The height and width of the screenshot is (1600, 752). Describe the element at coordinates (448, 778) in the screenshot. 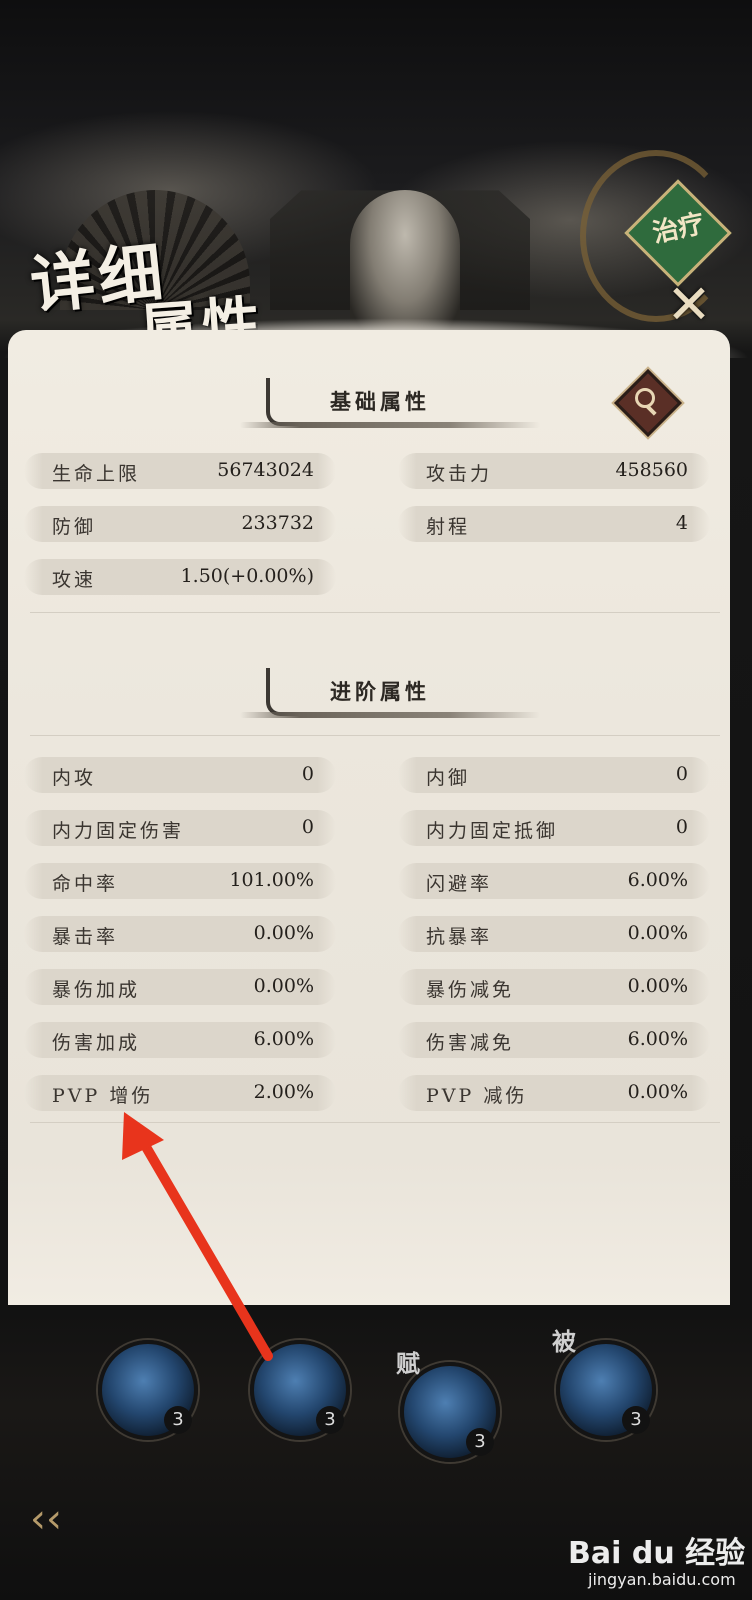

I see `stat-label: 内御` at that location.